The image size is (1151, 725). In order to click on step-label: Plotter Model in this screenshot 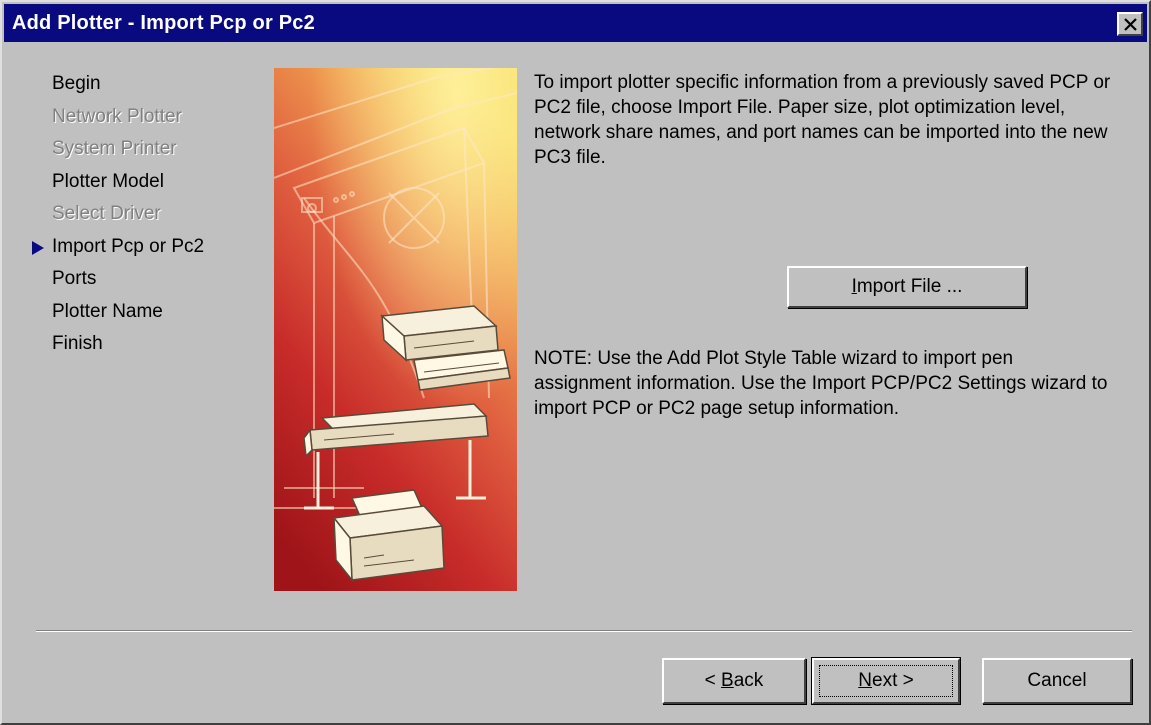, I will do `click(108, 181)`.